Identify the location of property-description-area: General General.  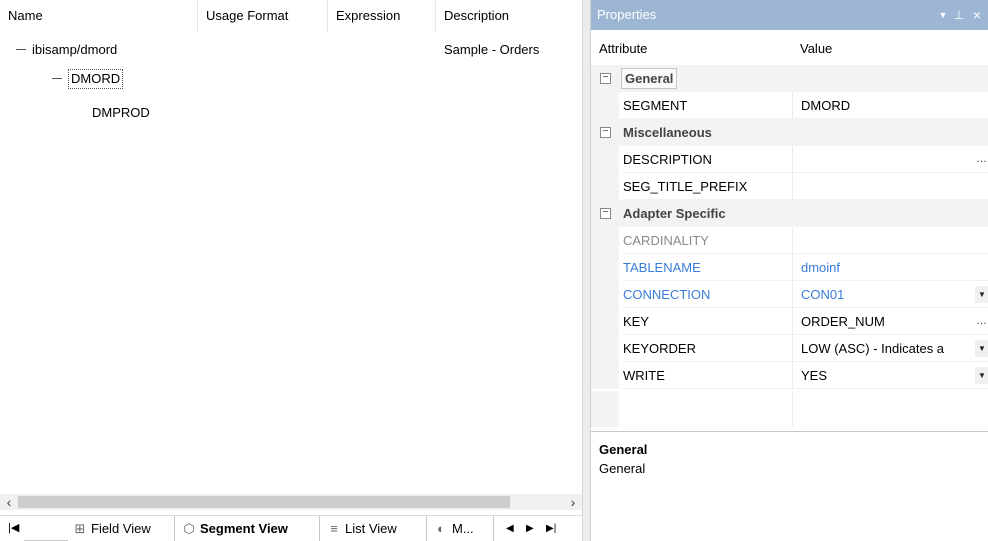
(789, 486).